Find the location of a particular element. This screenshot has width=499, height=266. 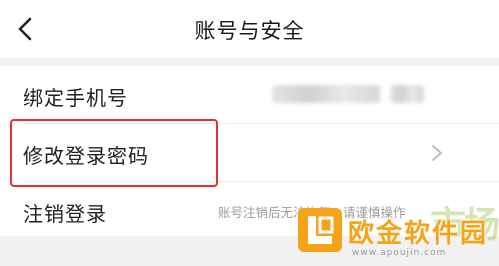

chevron-right-icon is located at coordinates (437, 153).